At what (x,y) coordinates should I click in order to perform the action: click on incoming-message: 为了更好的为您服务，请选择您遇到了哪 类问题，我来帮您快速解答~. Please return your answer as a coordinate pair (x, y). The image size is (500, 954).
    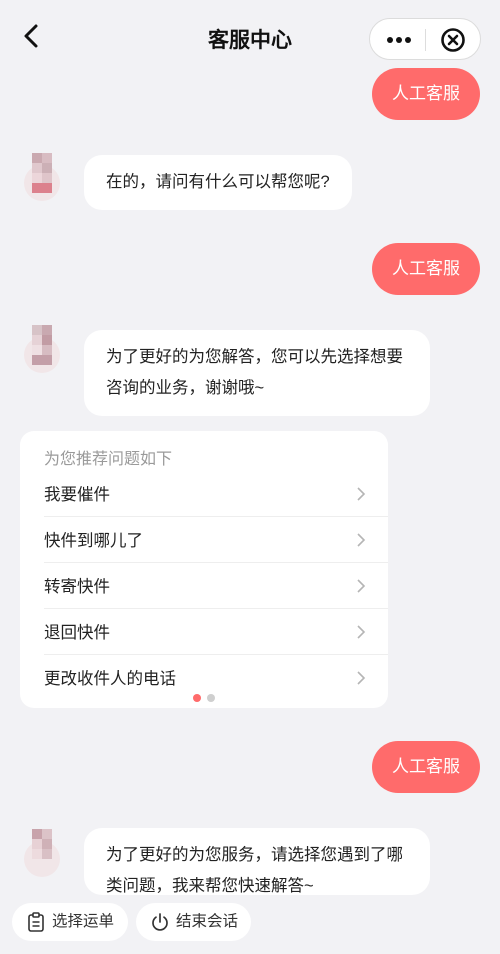
    Looking at the image, I should click on (257, 861).